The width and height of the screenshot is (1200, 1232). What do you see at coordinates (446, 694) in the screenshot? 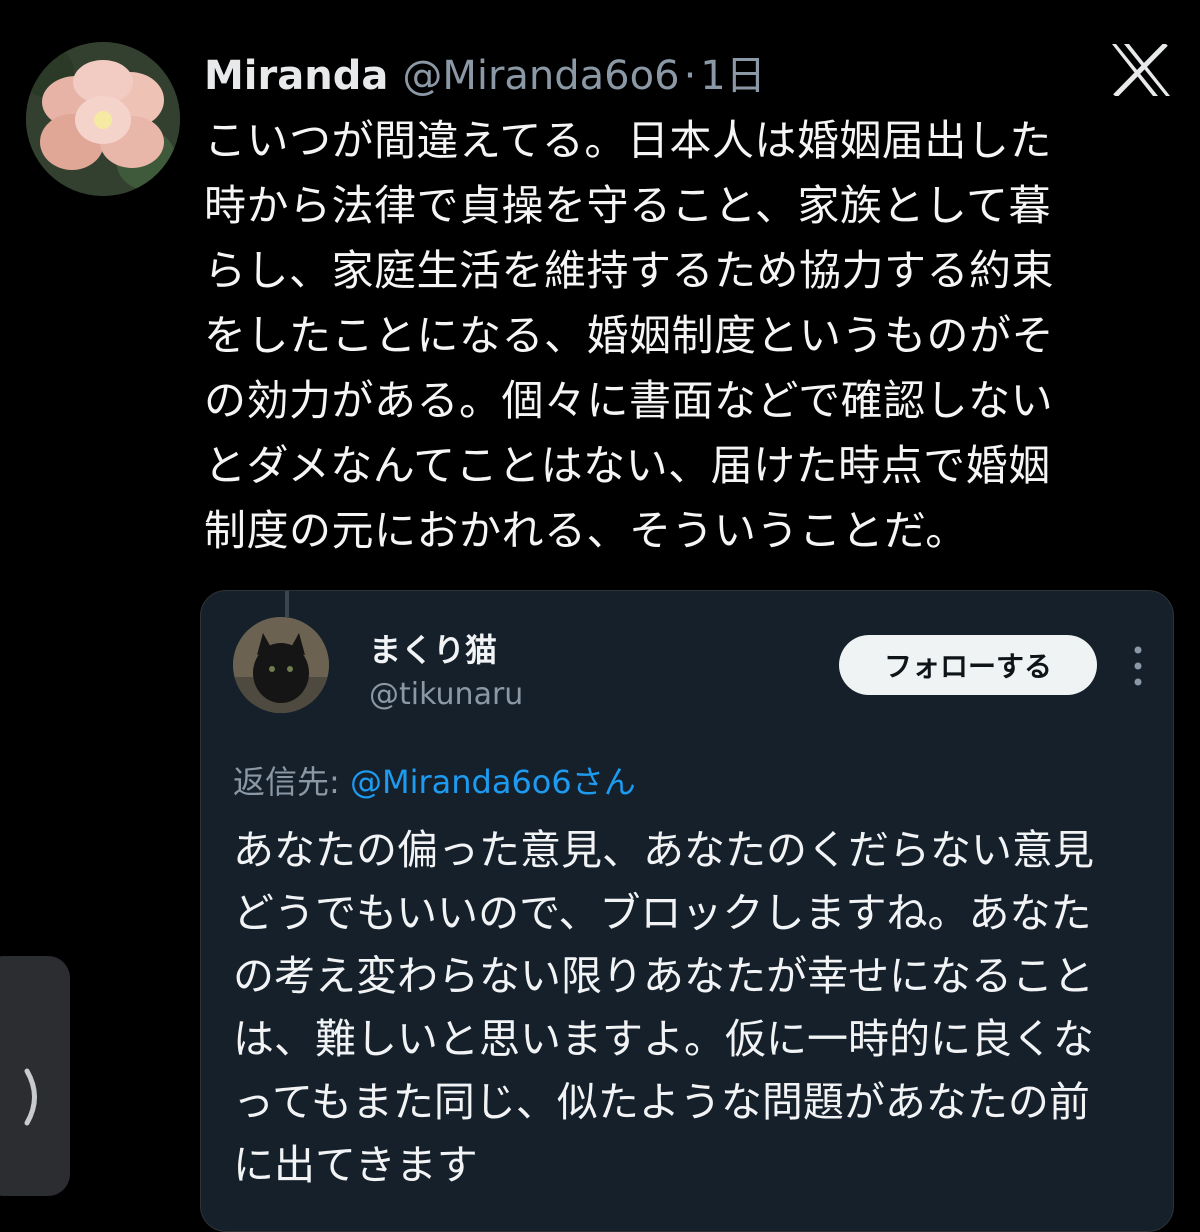
I see `quoted-author-handle: @tikunaru` at bounding box center [446, 694].